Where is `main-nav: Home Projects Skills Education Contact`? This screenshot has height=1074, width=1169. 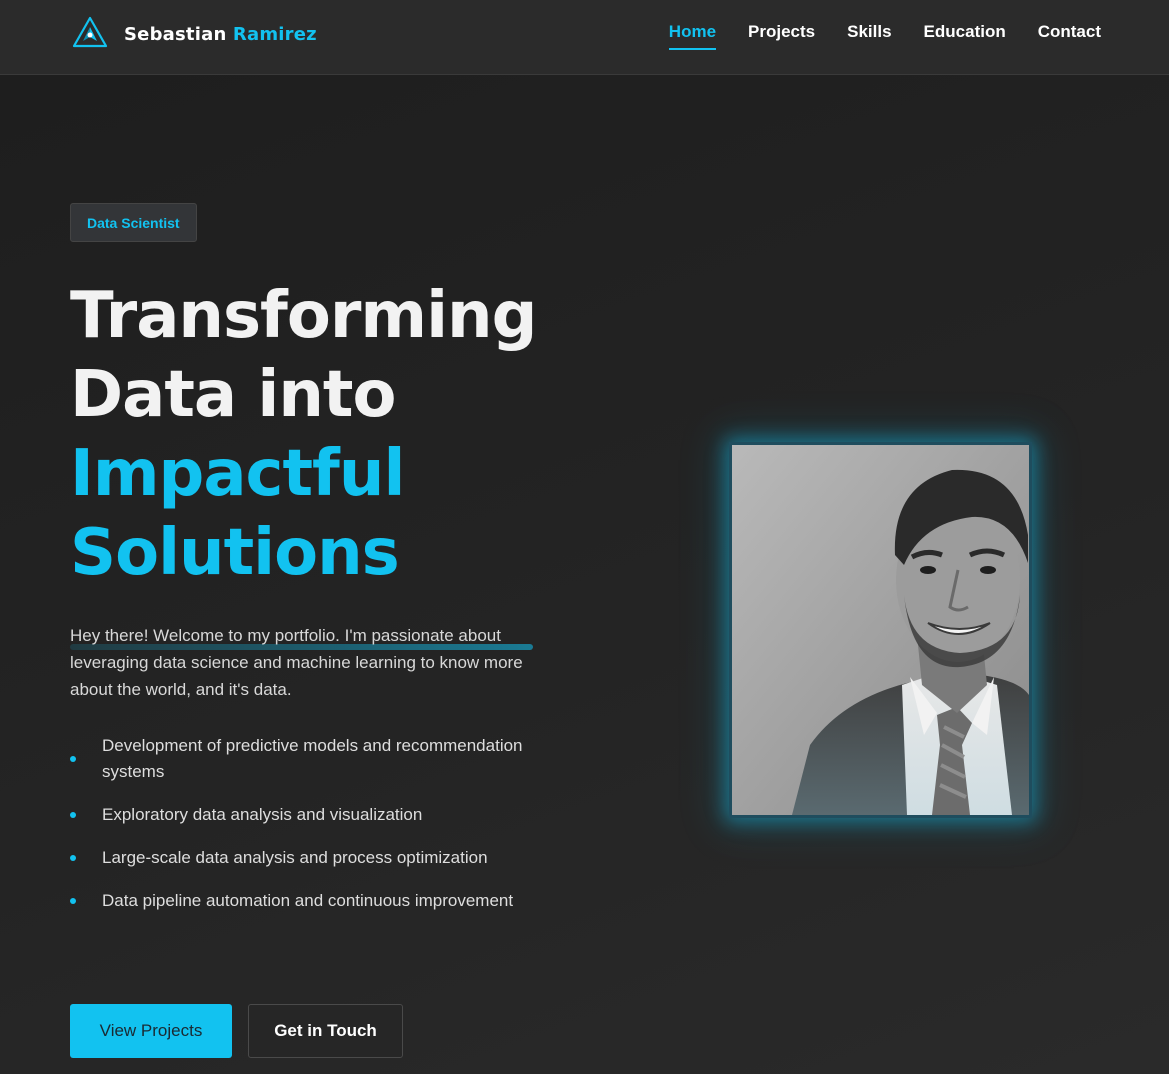 main-nav: Home Projects Skills Education Contact is located at coordinates (884, 36).